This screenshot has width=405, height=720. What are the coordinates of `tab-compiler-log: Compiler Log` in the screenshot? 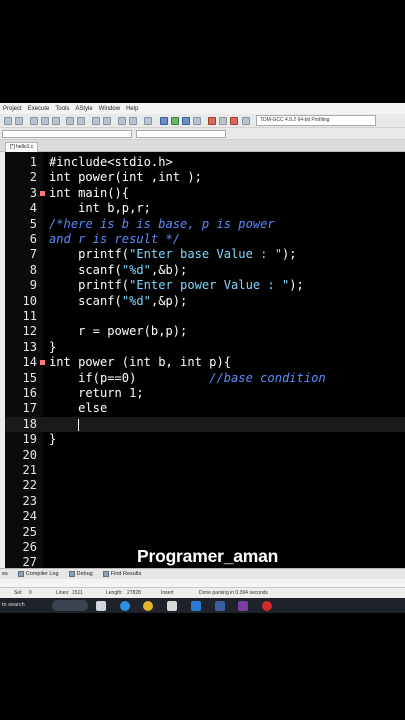 It's located at (38, 574).